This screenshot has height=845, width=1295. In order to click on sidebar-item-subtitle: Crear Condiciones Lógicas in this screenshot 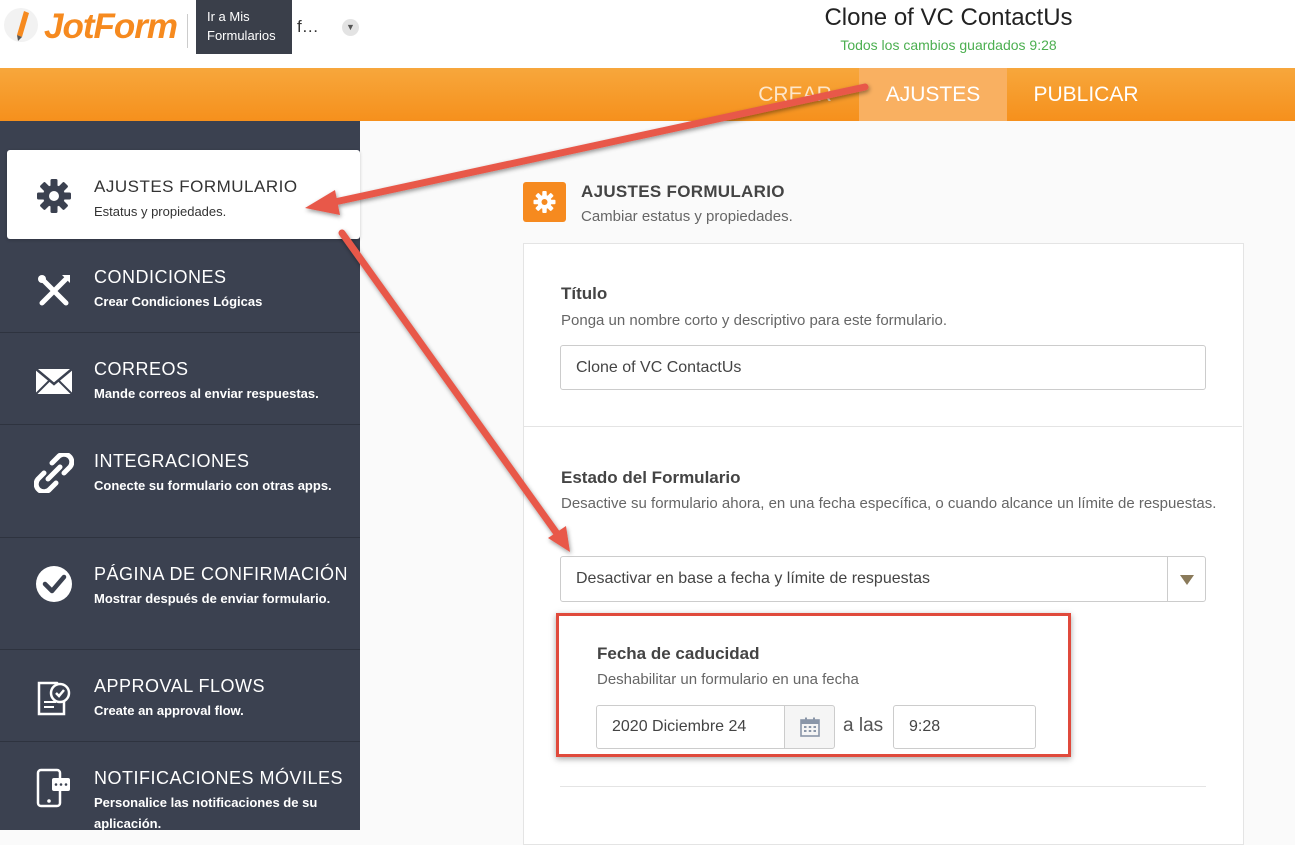, I will do `click(178, 301)`.